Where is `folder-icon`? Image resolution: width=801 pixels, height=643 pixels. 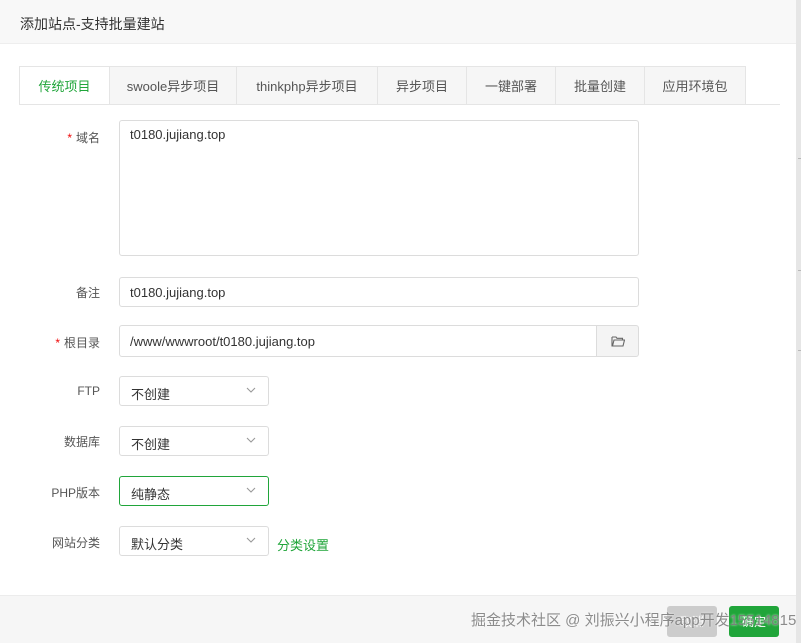 folder-icon is located at coordinates (617, 341).